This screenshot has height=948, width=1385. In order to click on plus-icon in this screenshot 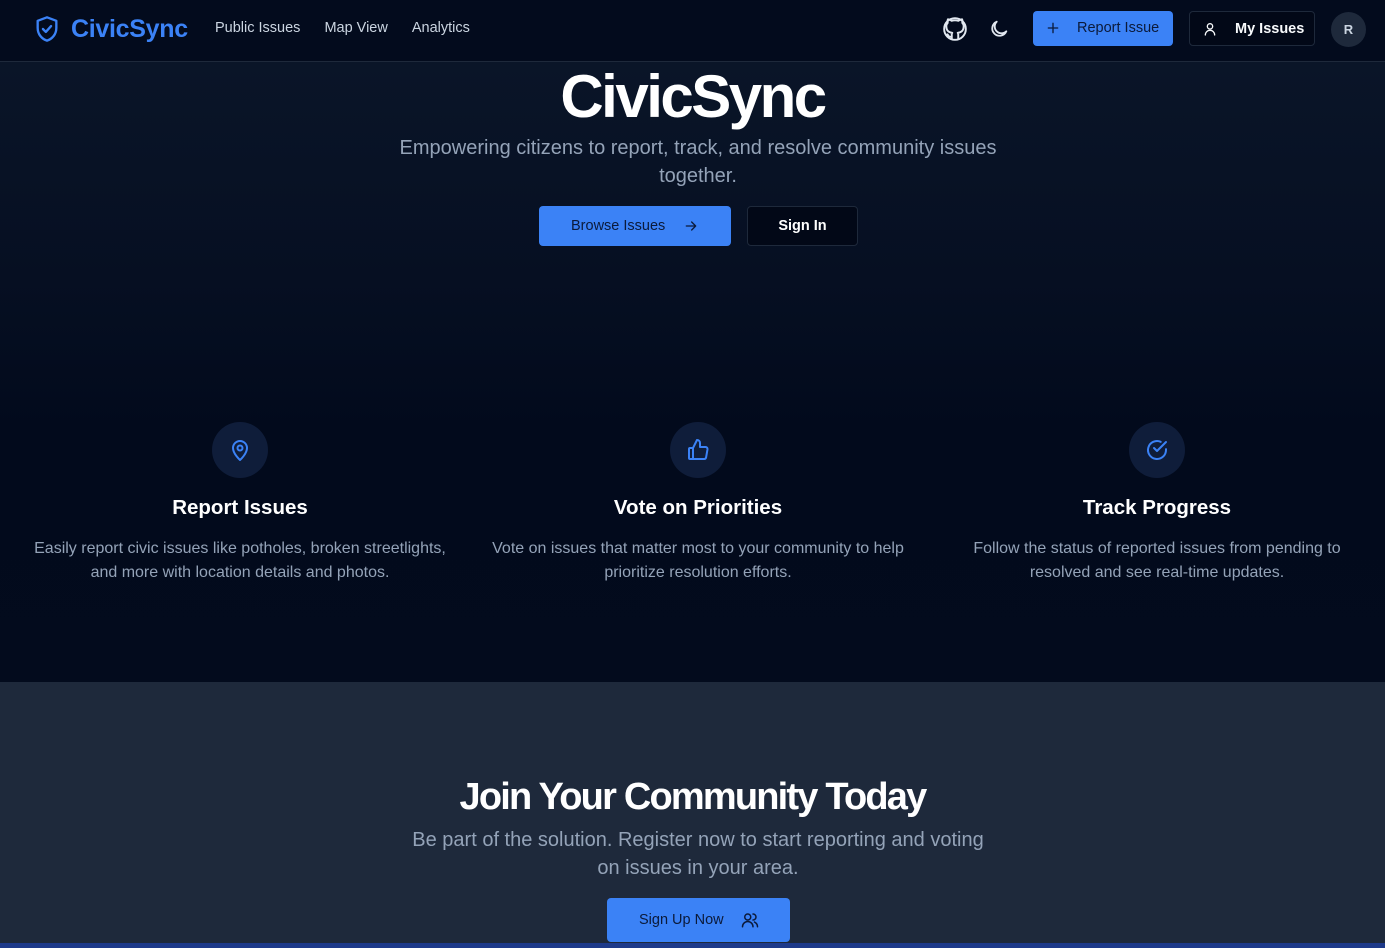, I will do `click(1053, 28)`.